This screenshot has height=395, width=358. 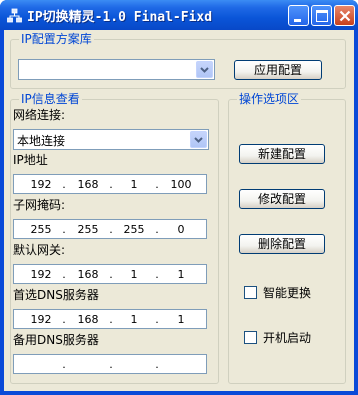 I want to click on mask-label: 子网掩码:, so click(x=39, y=205).